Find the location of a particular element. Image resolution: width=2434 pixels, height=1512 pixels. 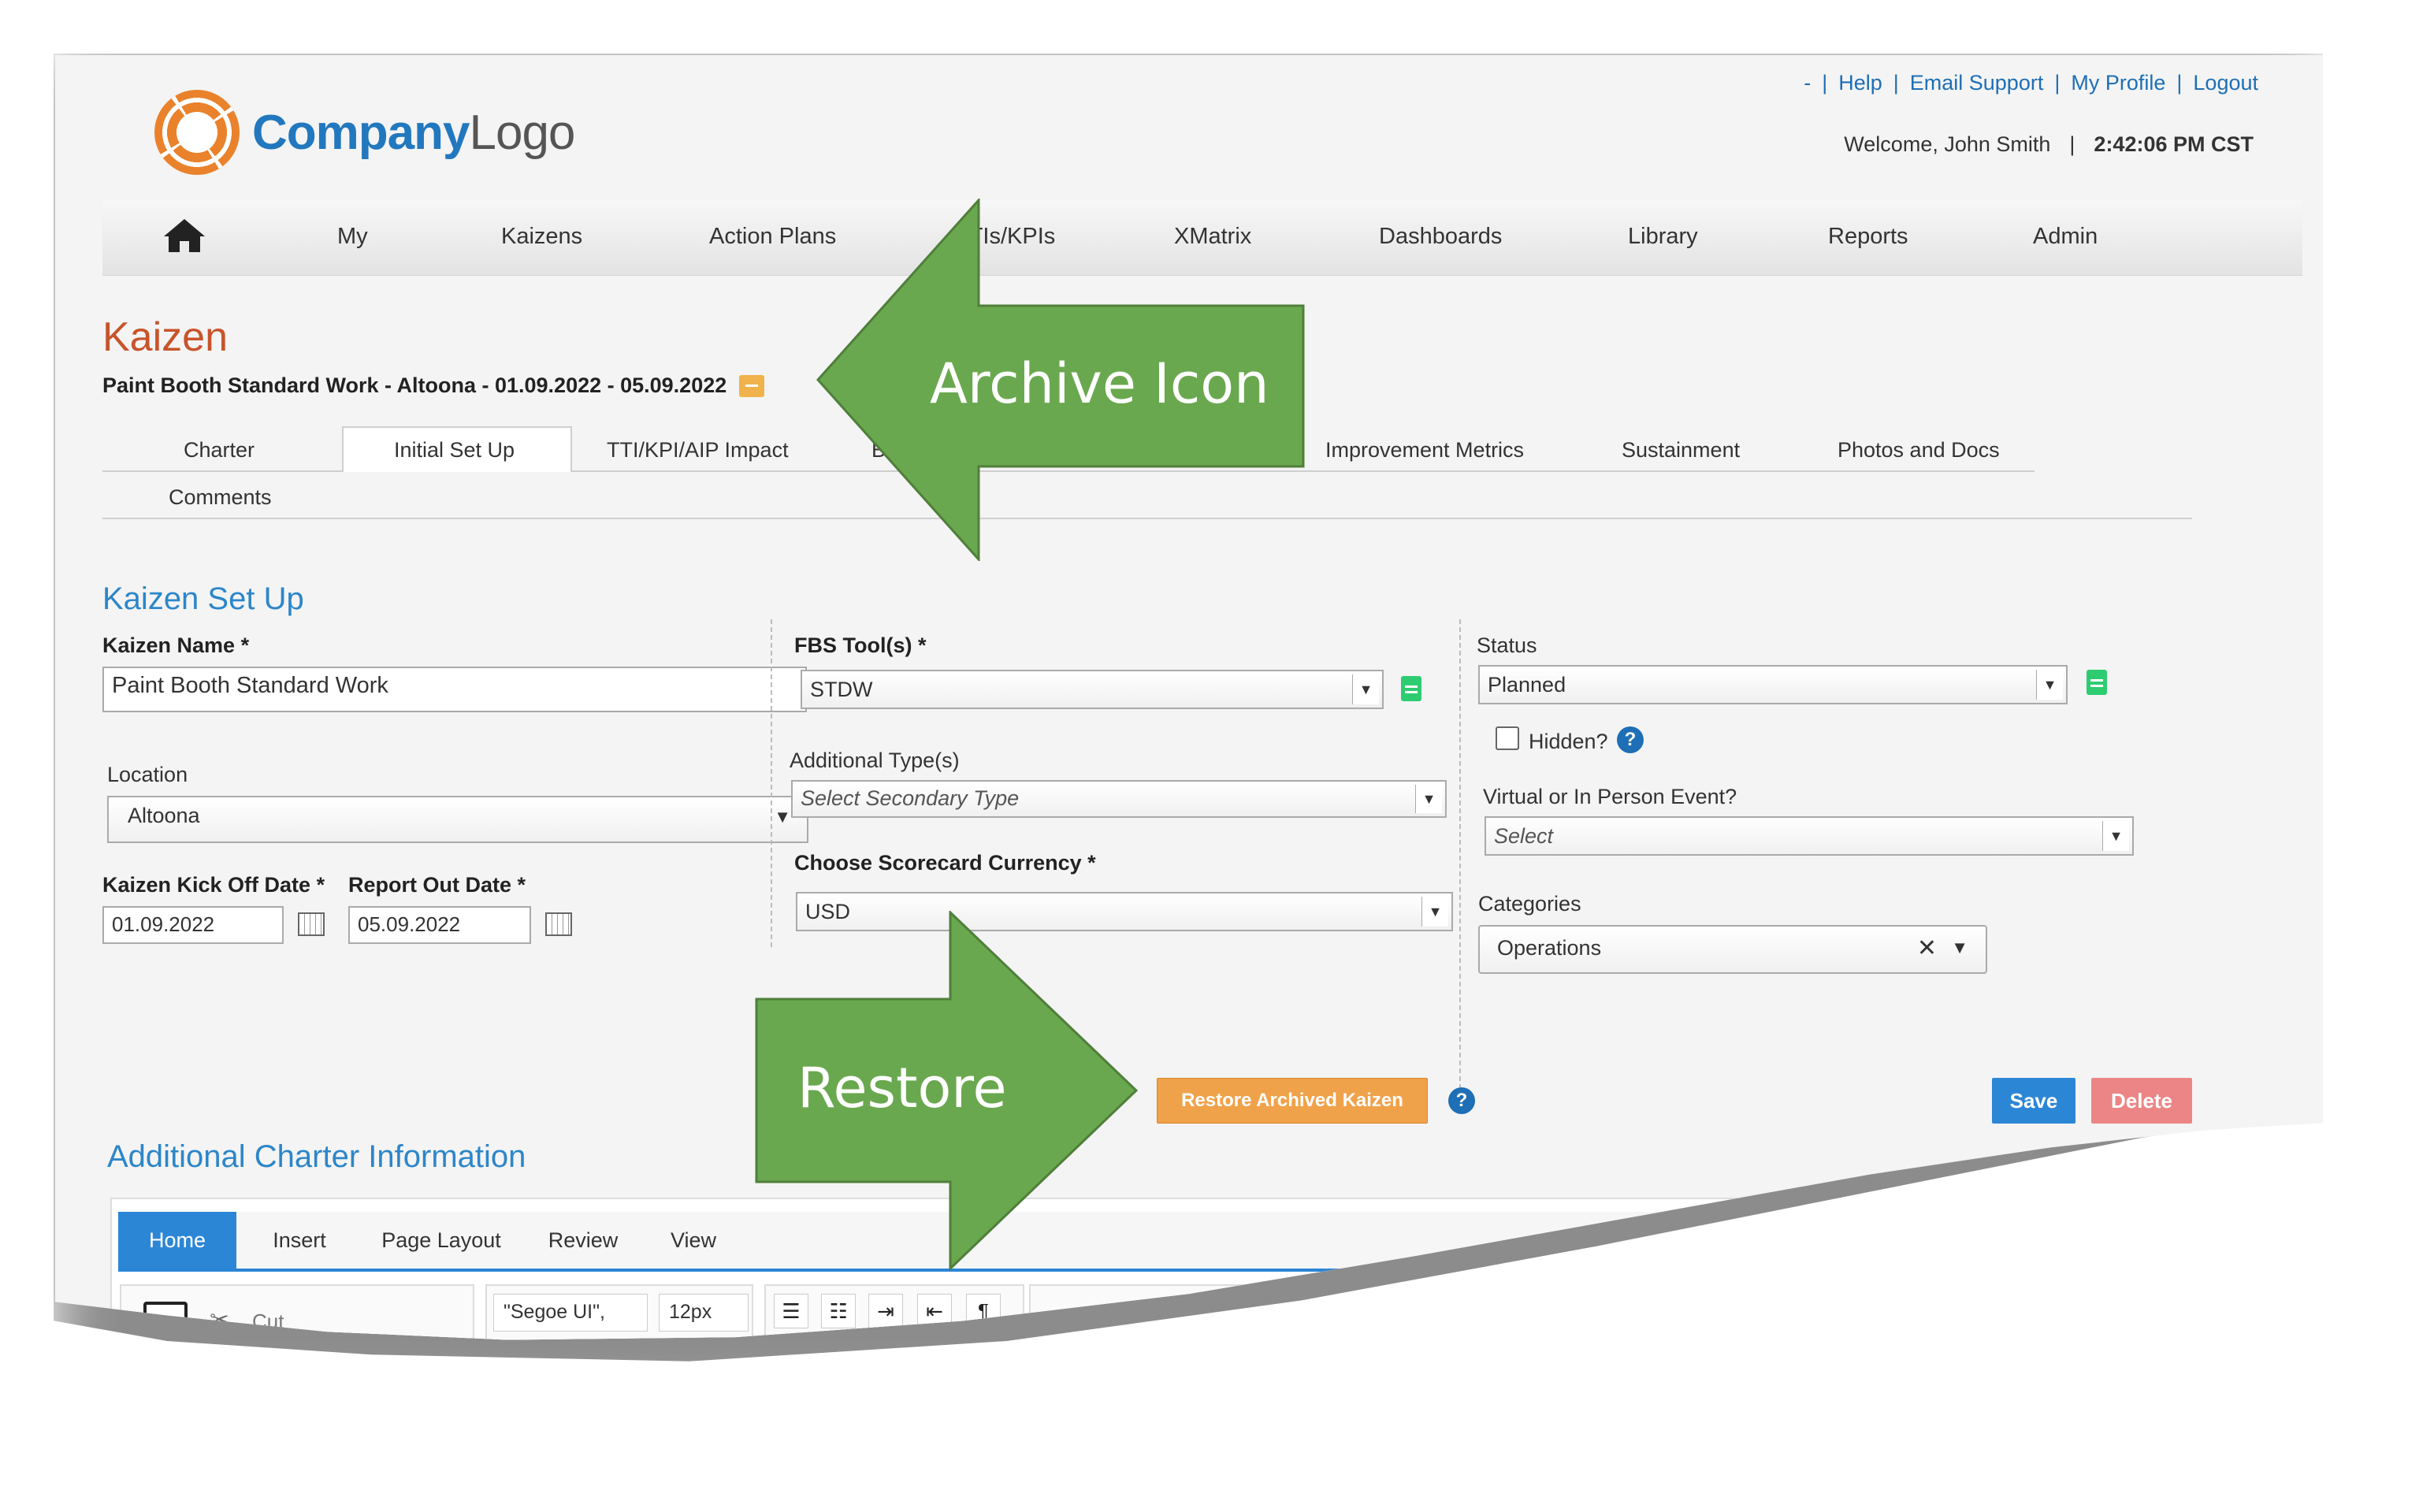

location-label: Location is located at coordinates (148, 774).